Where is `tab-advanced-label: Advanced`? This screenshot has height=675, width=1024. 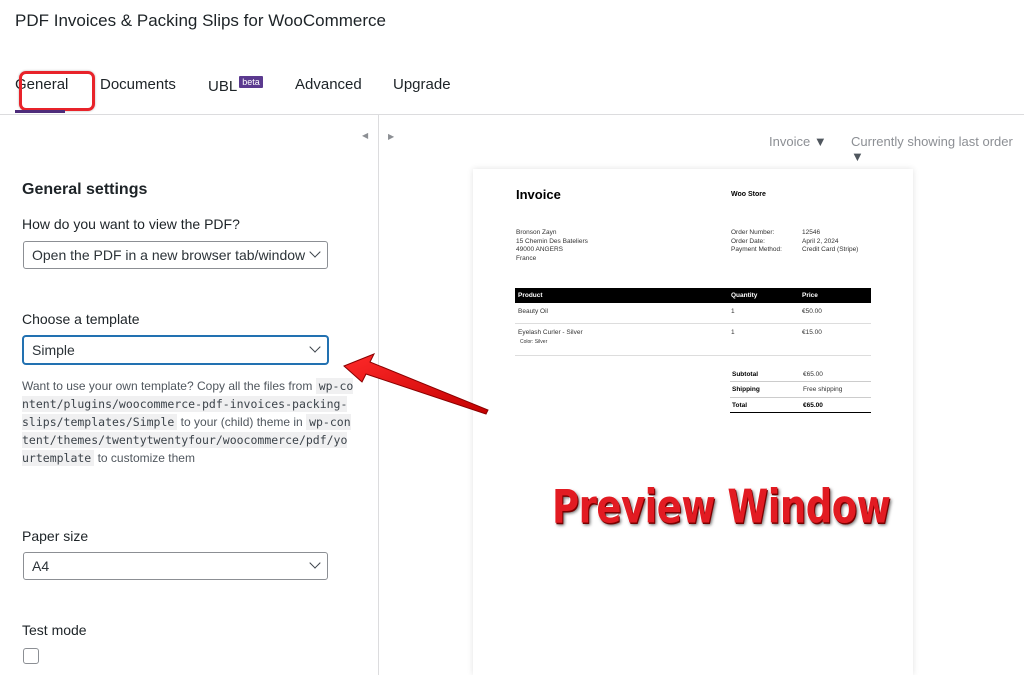
tab-advanced-label: Advanced is located at coordinates (328, 84).